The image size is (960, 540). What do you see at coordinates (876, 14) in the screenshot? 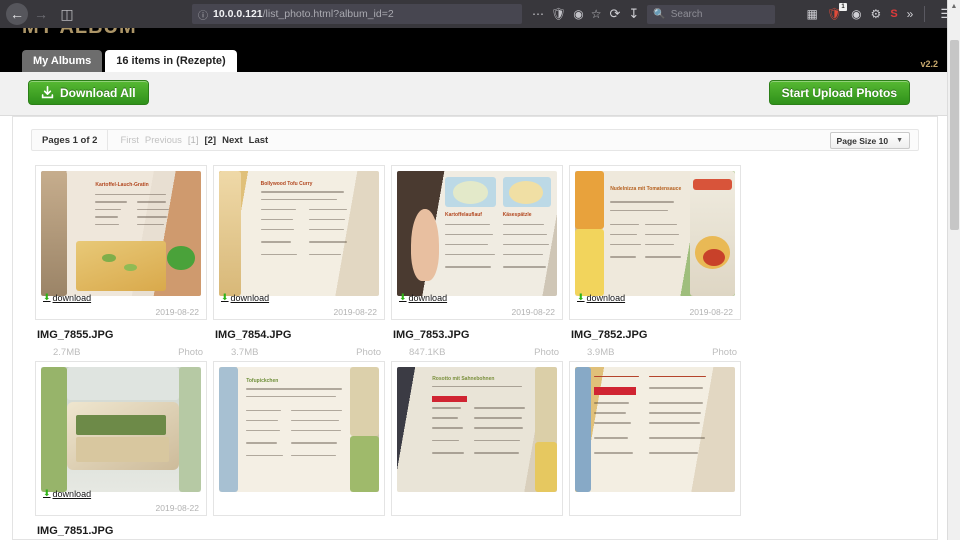
I see `gear-icon: ⚙` at bounding box center [876, 14].